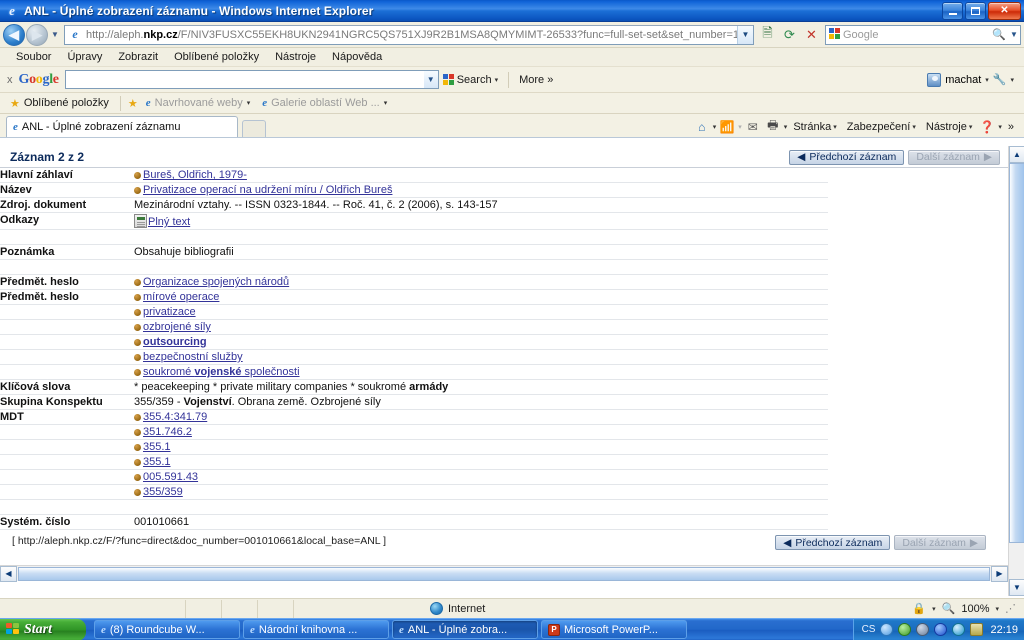  What do you see at coordinates (170, 477) in the screenshot?
I see `record-value-link: 005.591.43` at bounding box center [170, 477].